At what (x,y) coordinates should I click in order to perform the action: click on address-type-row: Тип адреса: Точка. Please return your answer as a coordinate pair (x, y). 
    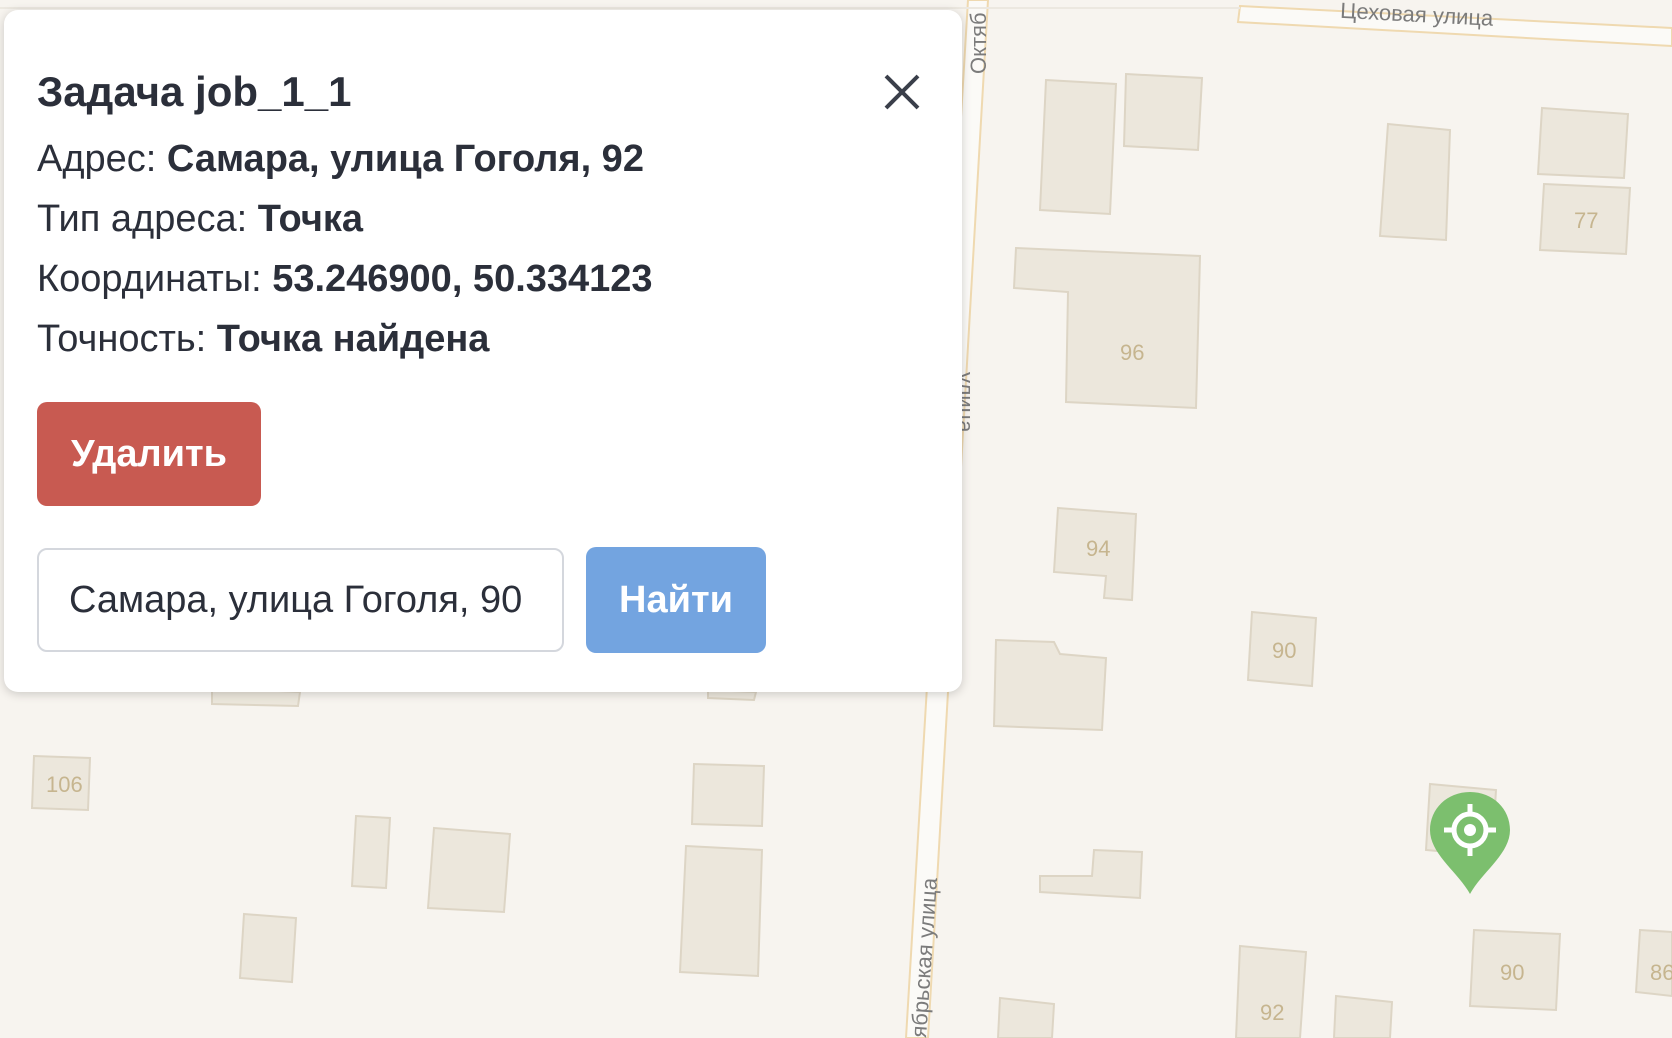
    Looking at the image, I should click on (200, 219).